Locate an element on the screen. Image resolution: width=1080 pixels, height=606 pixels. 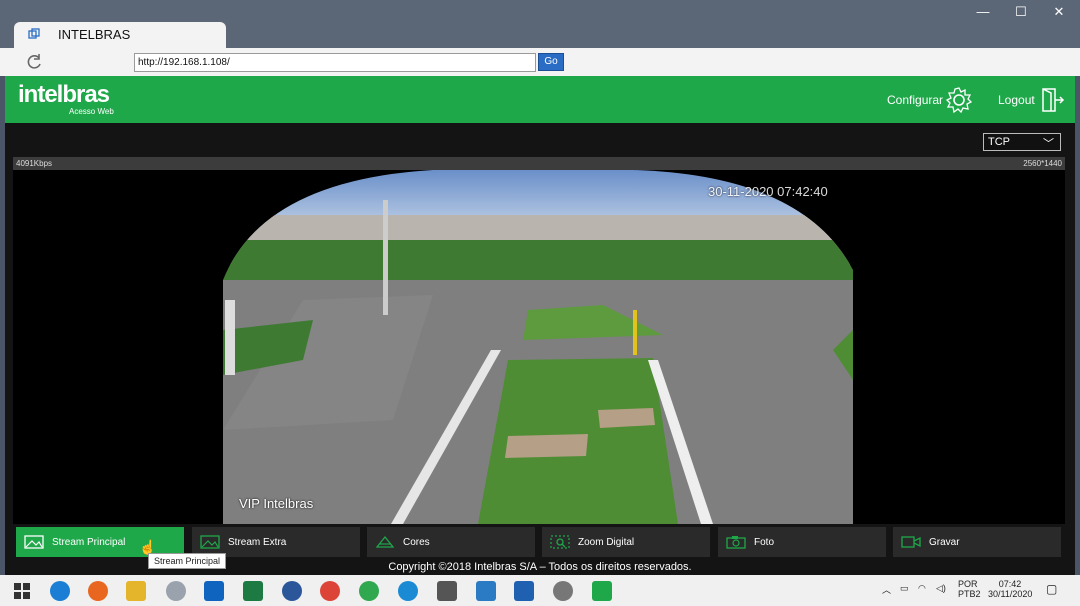
whatsapp-icon is located at coordinates (369, 591).